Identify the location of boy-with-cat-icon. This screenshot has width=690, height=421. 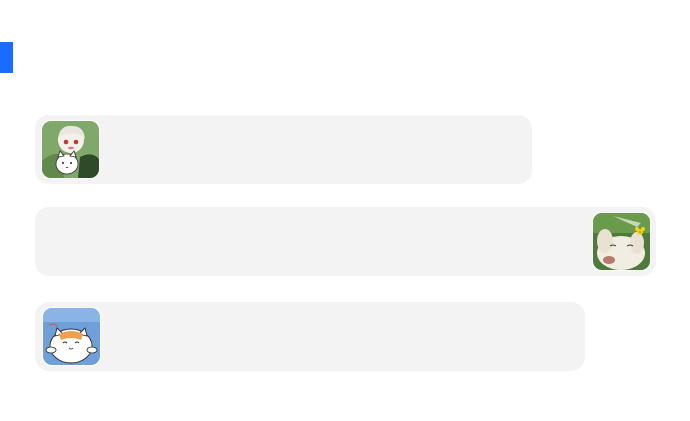
(70, 149).